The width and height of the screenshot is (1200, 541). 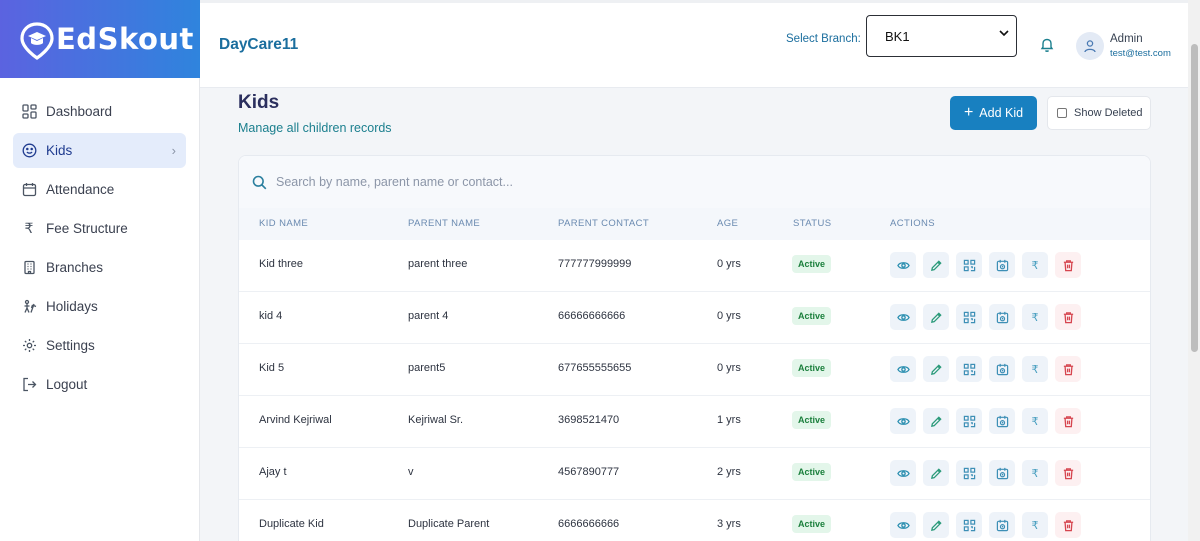 I want to click on sidebar-item-attendance: Attendance, so click(x=99, y=189).